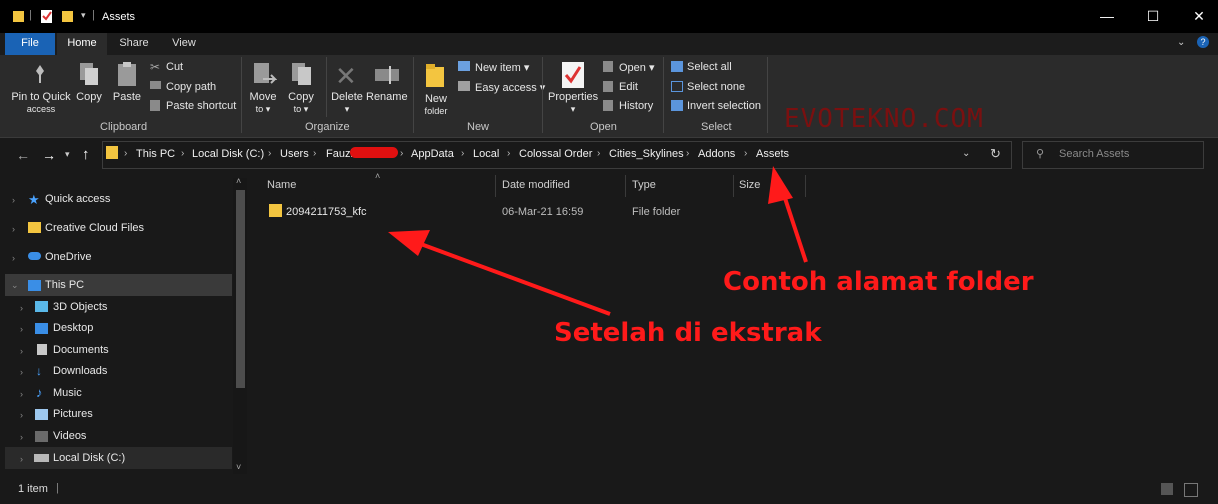  Describe the element at coordinates (688, 333) in the screenshot. I see `annotation-extract-note: Setelah di ekstrak` at that location.